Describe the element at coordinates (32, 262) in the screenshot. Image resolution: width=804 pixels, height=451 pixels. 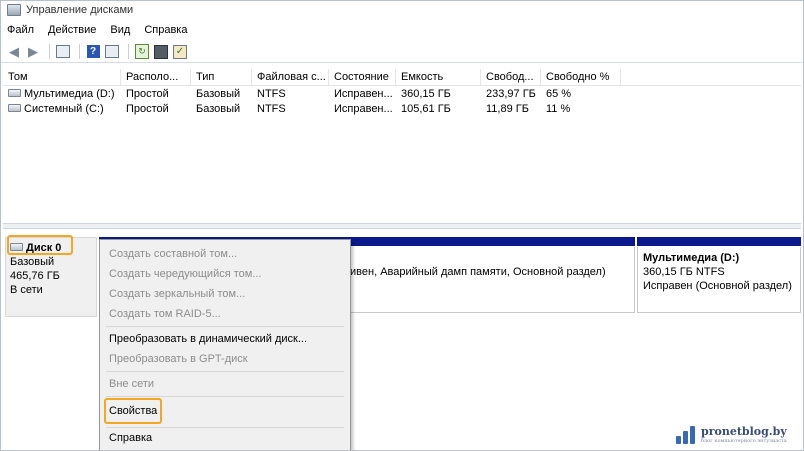
I see `disk-type: Базовый` at that location.